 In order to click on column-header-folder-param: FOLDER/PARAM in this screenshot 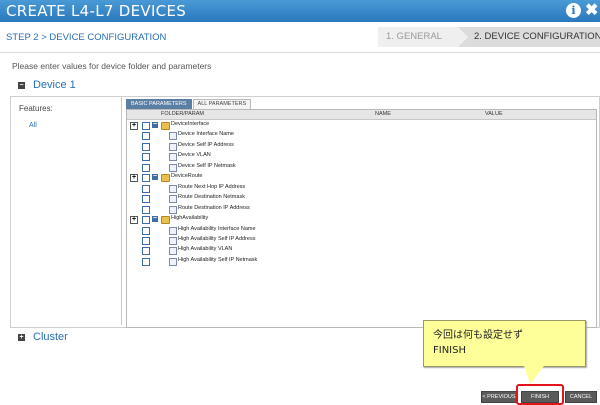, I will do `click(182, 114)`.